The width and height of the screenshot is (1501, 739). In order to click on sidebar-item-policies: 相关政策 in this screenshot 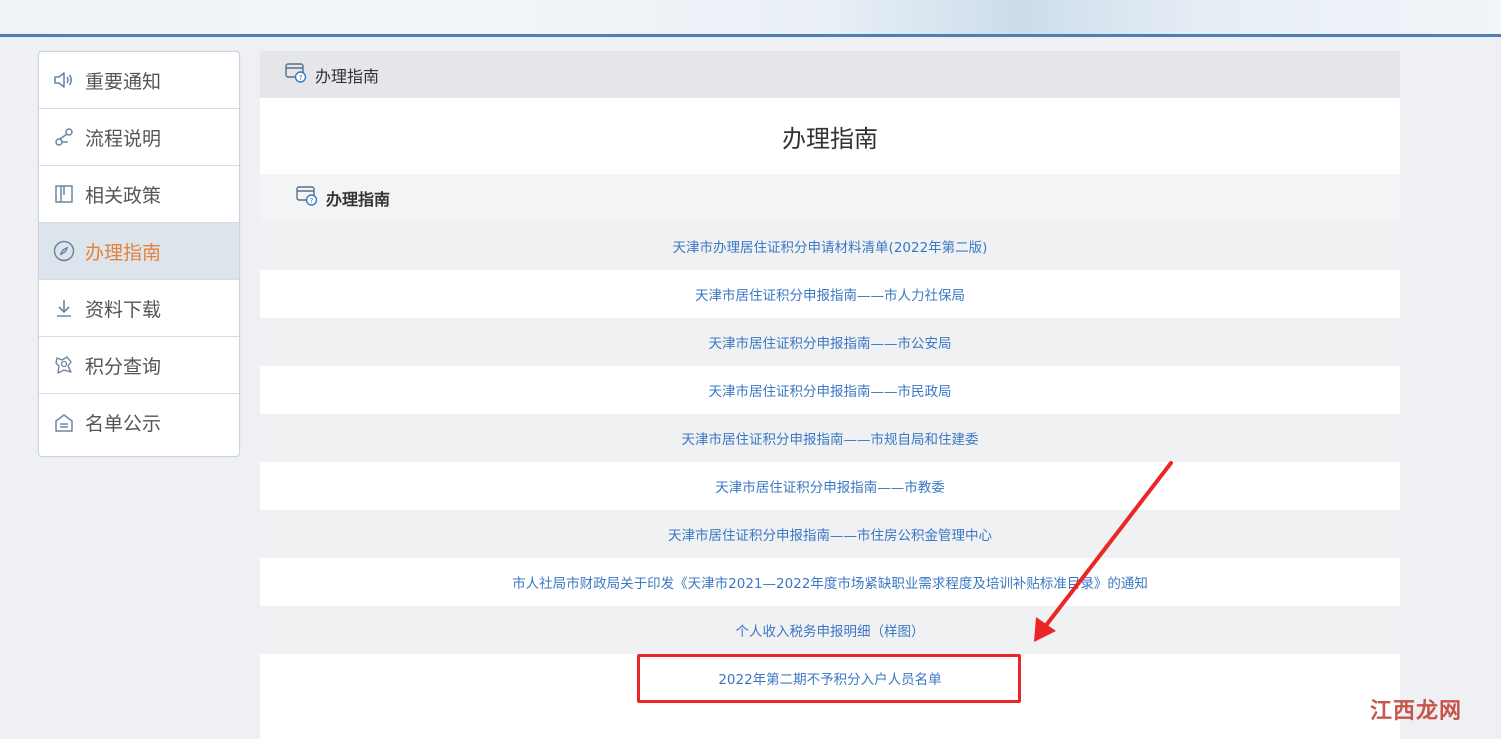, I will do `click(139, 194)`.